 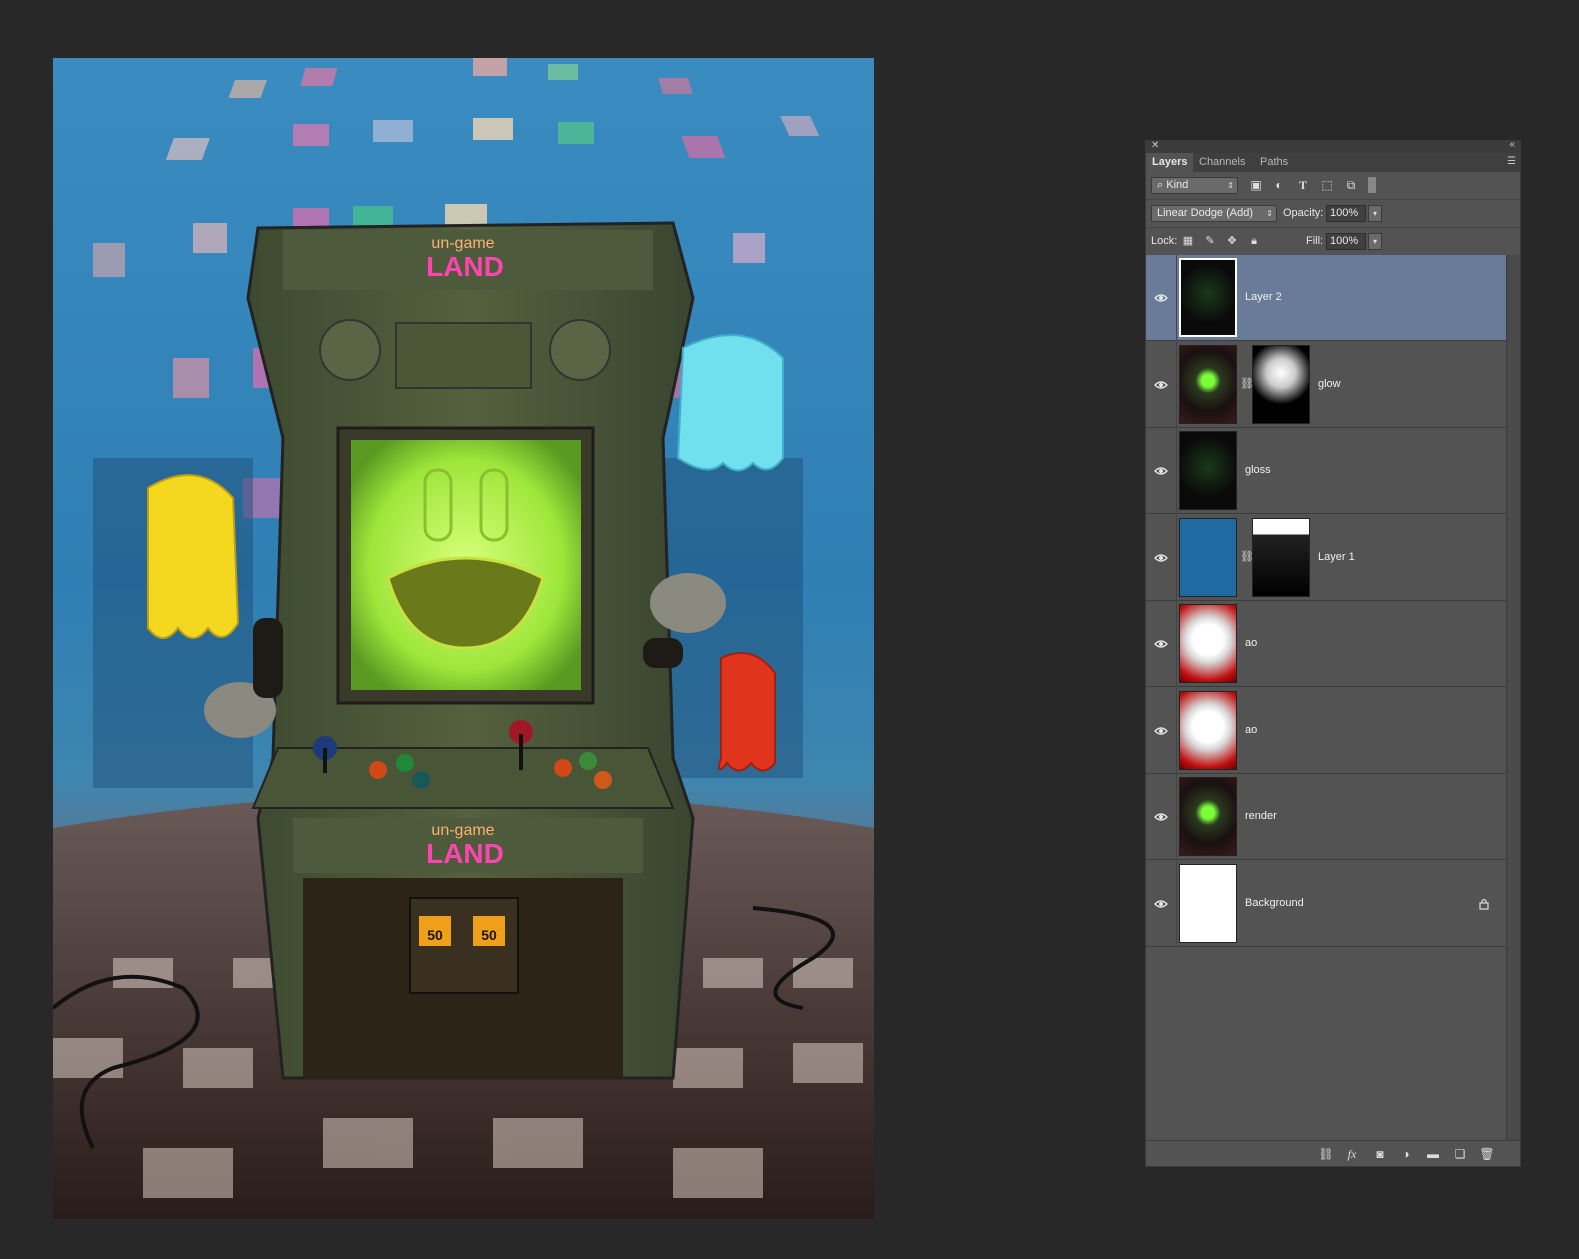 I want to click on yellow-ghost, so click(x=193, y=556).